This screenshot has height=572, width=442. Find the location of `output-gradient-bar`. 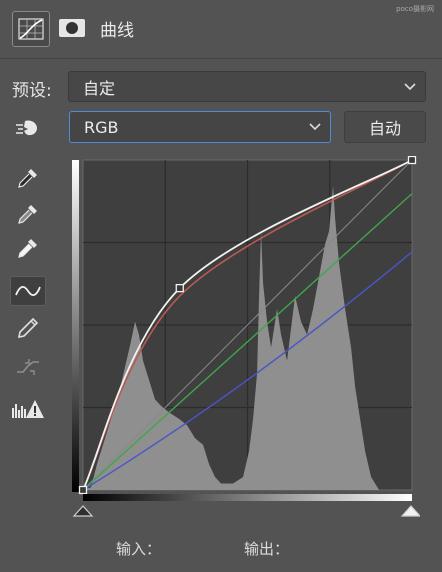

output-gradient-bar is located at coordinates (75, 326).